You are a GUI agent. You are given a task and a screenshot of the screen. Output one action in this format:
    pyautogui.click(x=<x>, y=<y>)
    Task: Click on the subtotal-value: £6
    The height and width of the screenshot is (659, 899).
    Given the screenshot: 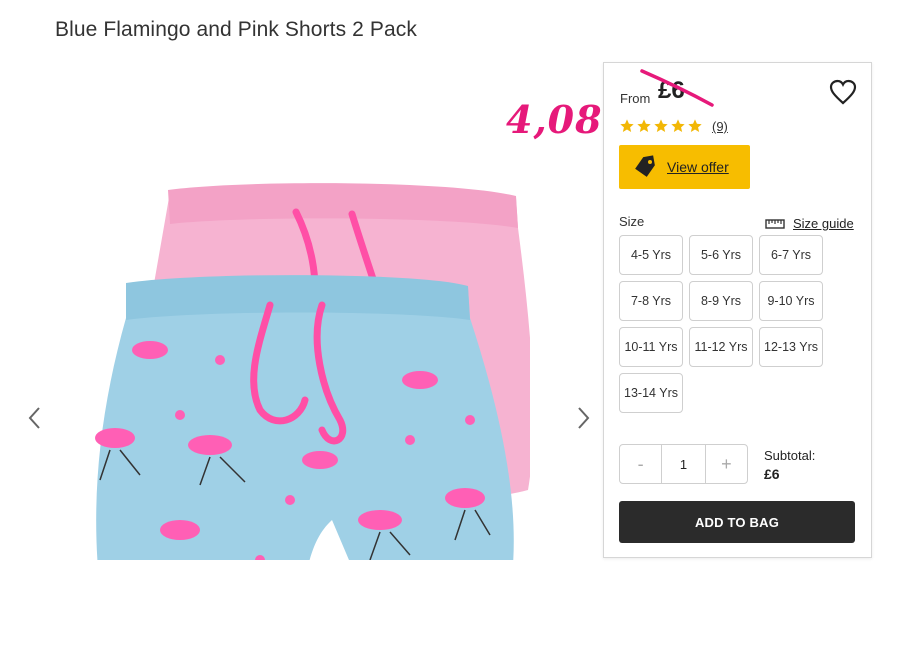 What is the action you would take?
    pyautogui.click(x=772, y=474)
    